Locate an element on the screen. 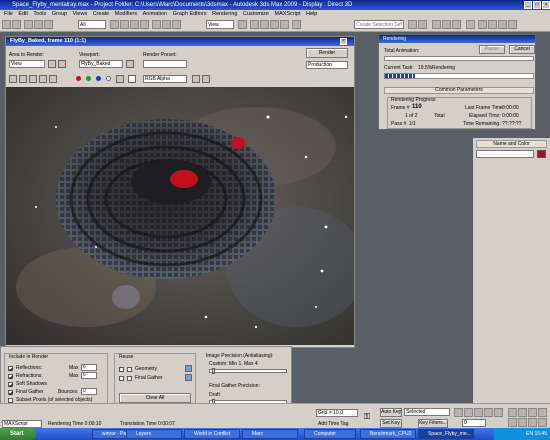 Image resolution: width=550 pixels, height=440 pixels. taskbar-item: Computer is located at coordinates (330, 434).